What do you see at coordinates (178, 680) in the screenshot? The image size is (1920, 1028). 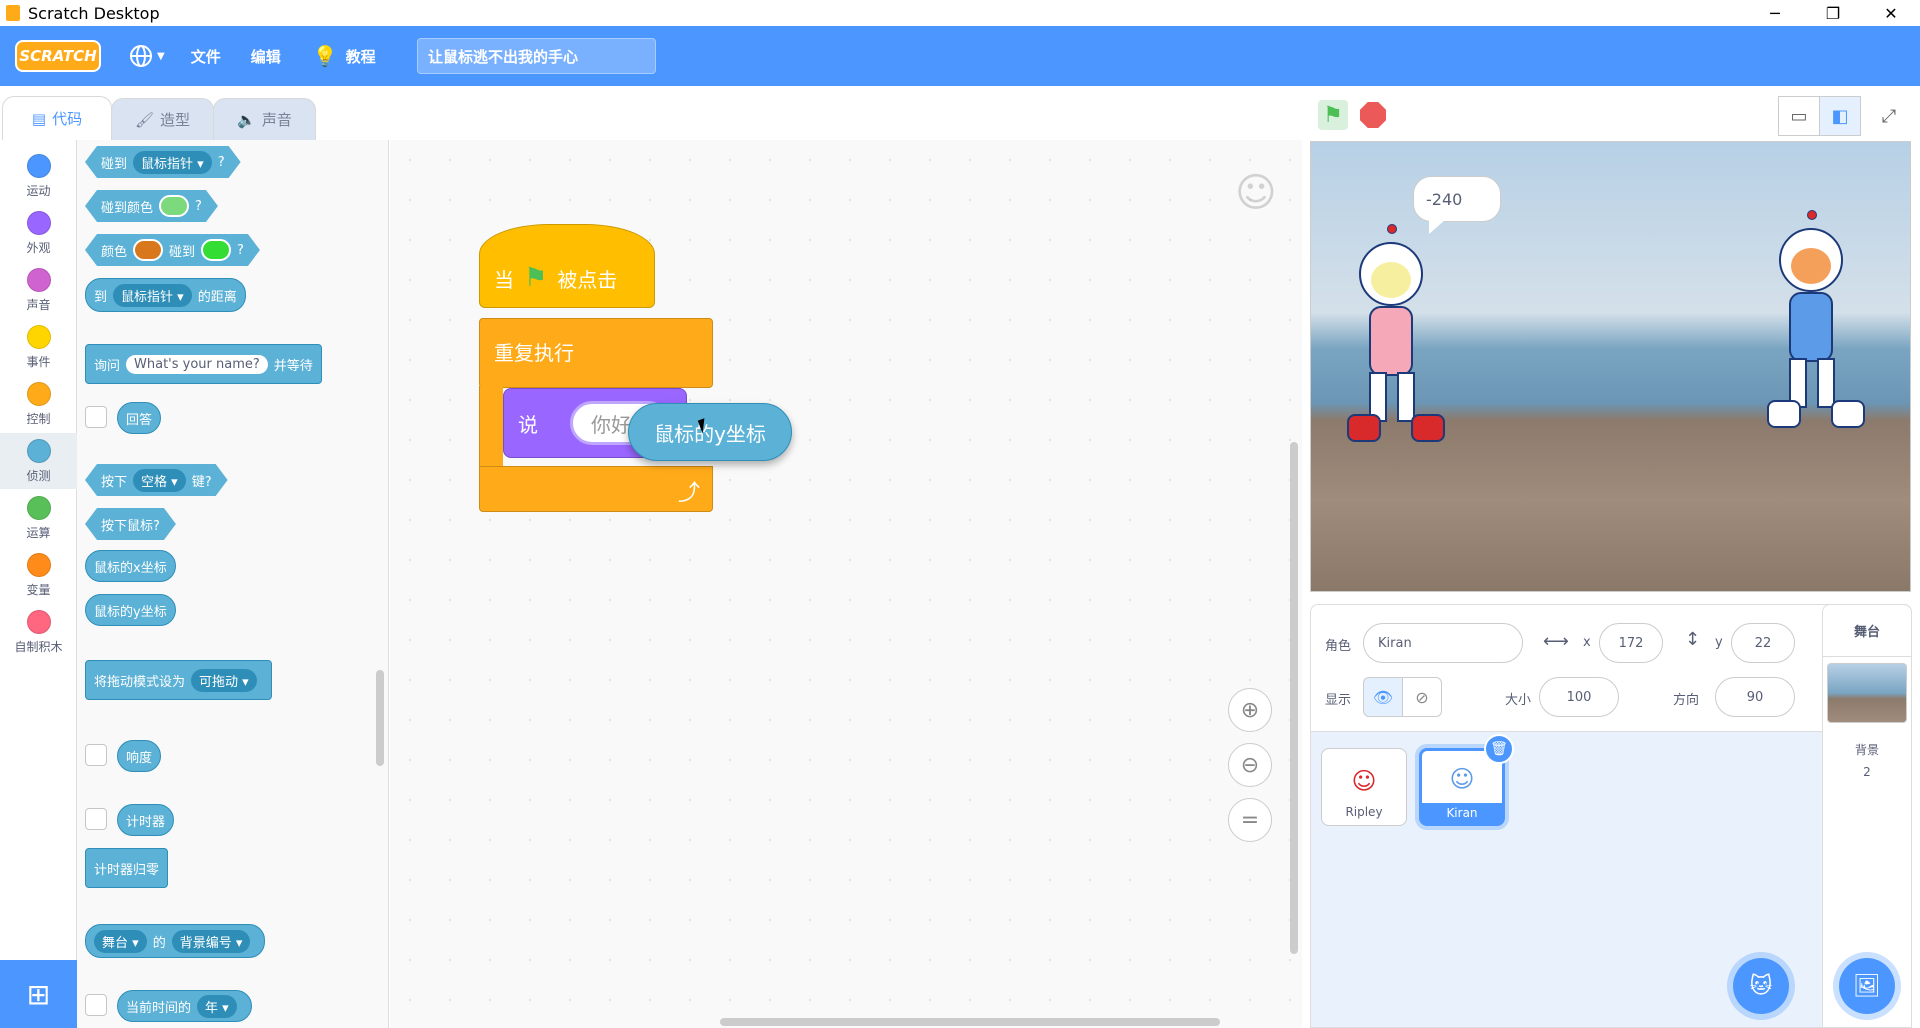 I see `block-set-drag-mode: 将拖动模式设为 可拖动 ▾` at bounding box center [178, 680].